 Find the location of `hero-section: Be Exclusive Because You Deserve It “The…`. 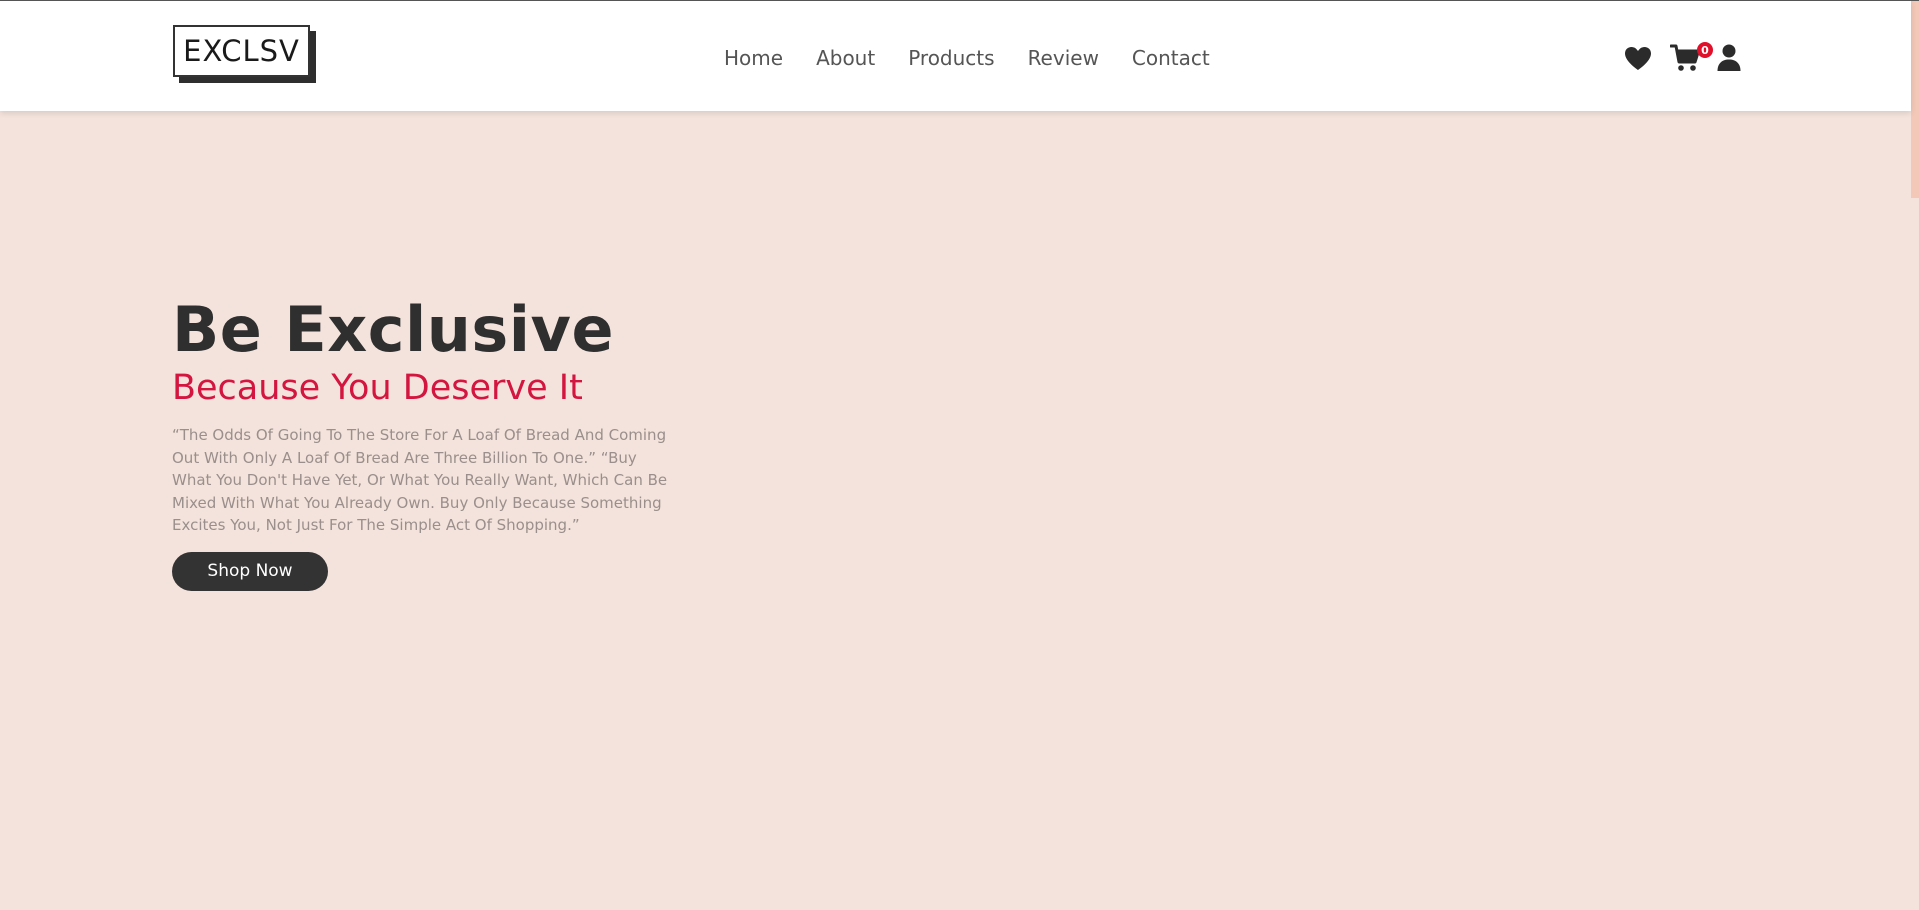

hero-section: Be Exclusive Because You Deserve It “The… is located at coordinates (432, 440).